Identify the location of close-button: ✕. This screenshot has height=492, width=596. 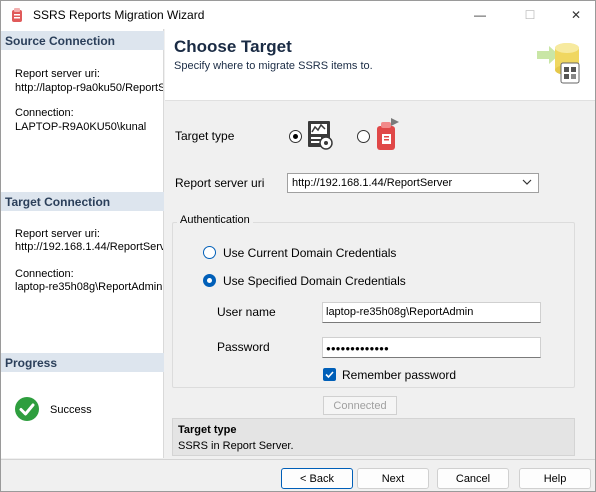
(574, 15).